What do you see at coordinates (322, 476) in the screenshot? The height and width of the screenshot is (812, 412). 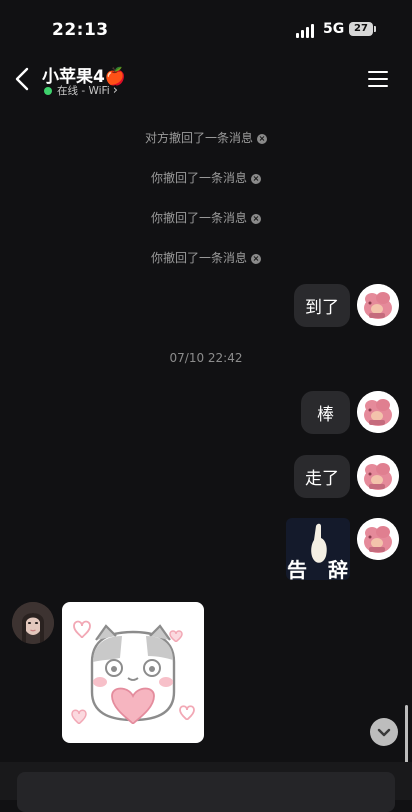 I see `message-bubble: 走了` at bounding box center [322, 476].